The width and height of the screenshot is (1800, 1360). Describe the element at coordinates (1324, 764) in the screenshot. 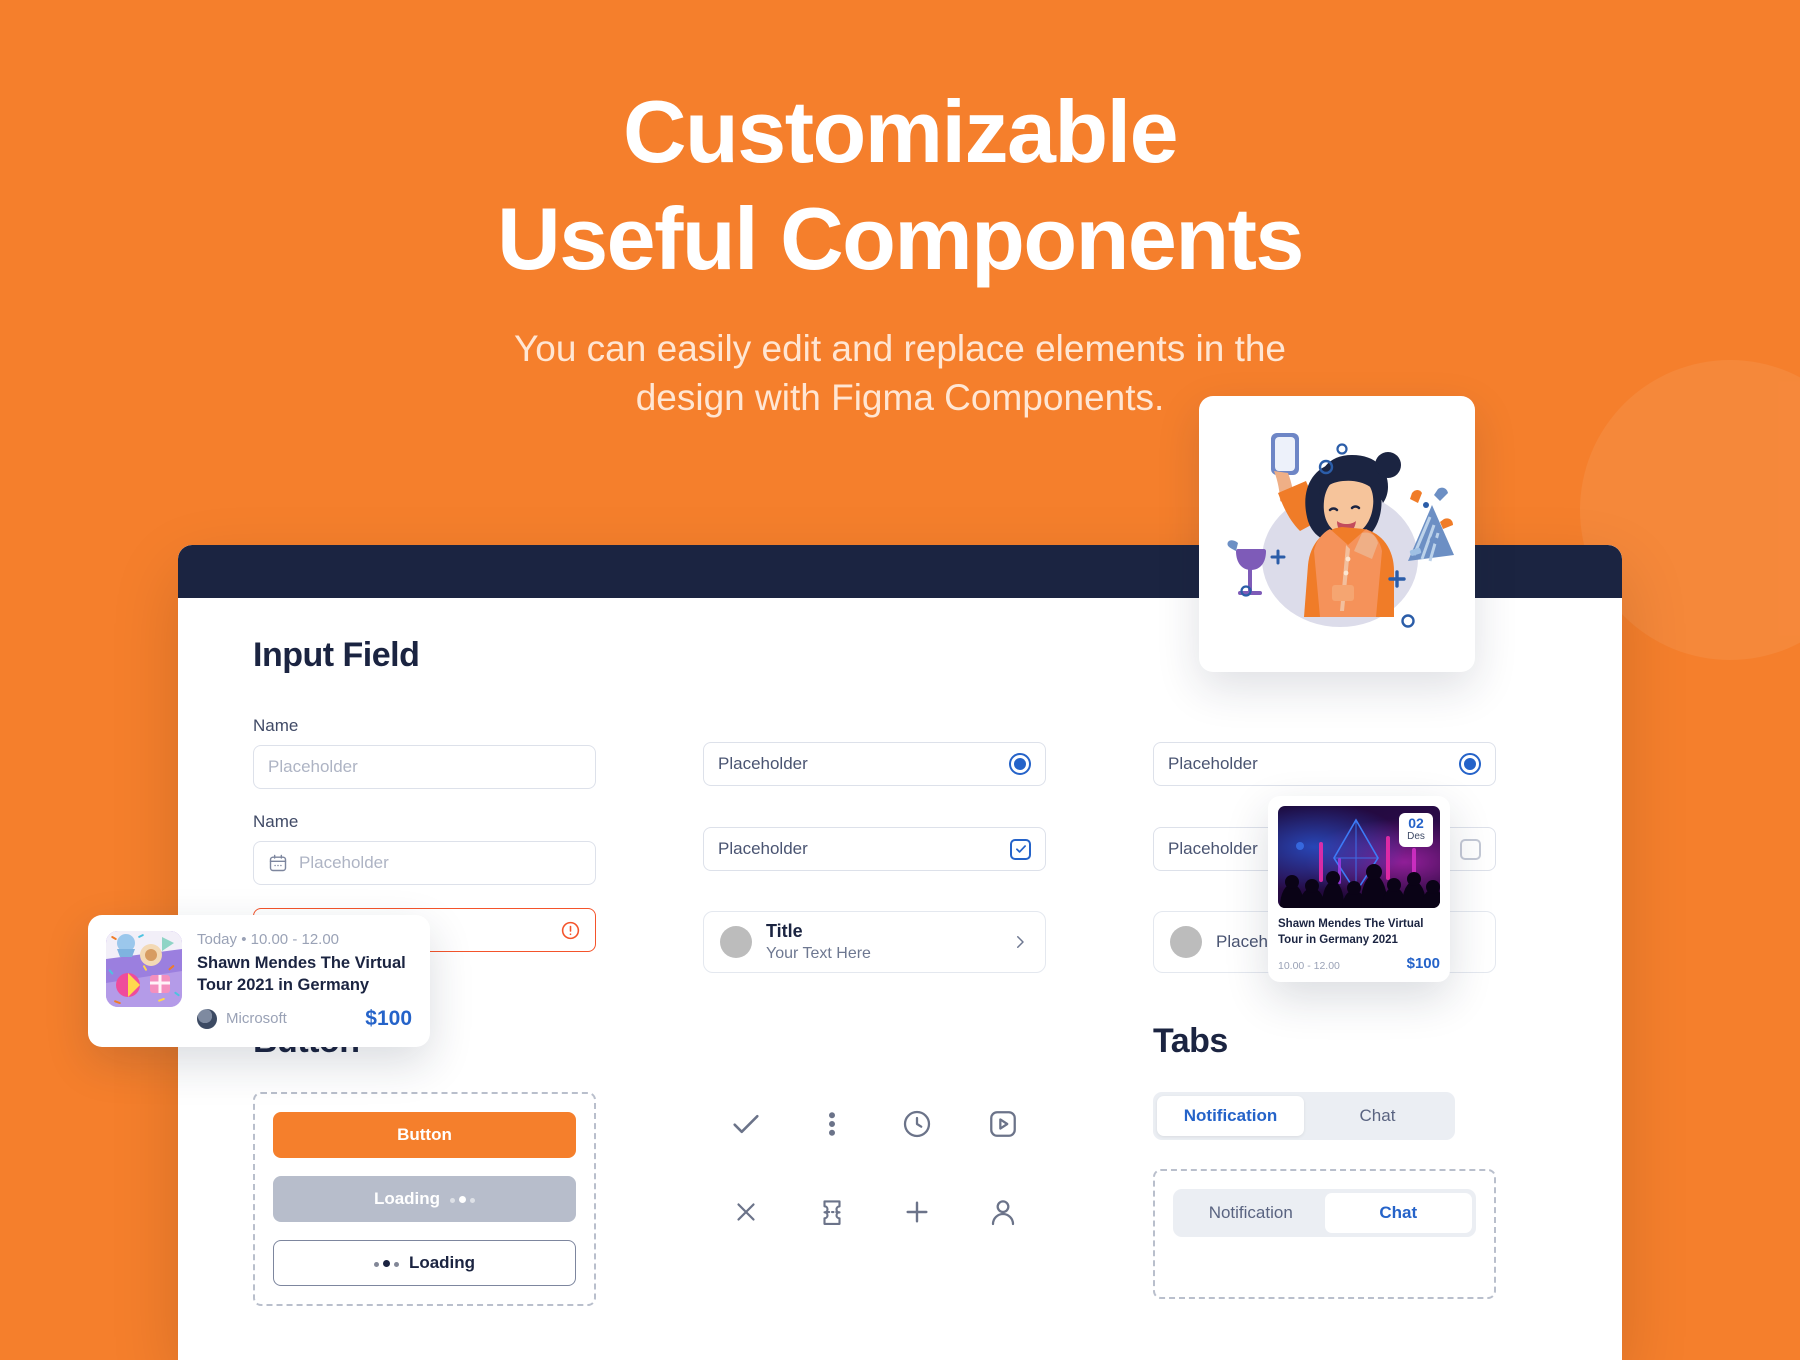

I see `radio-row-2: Placeholder` at that location.